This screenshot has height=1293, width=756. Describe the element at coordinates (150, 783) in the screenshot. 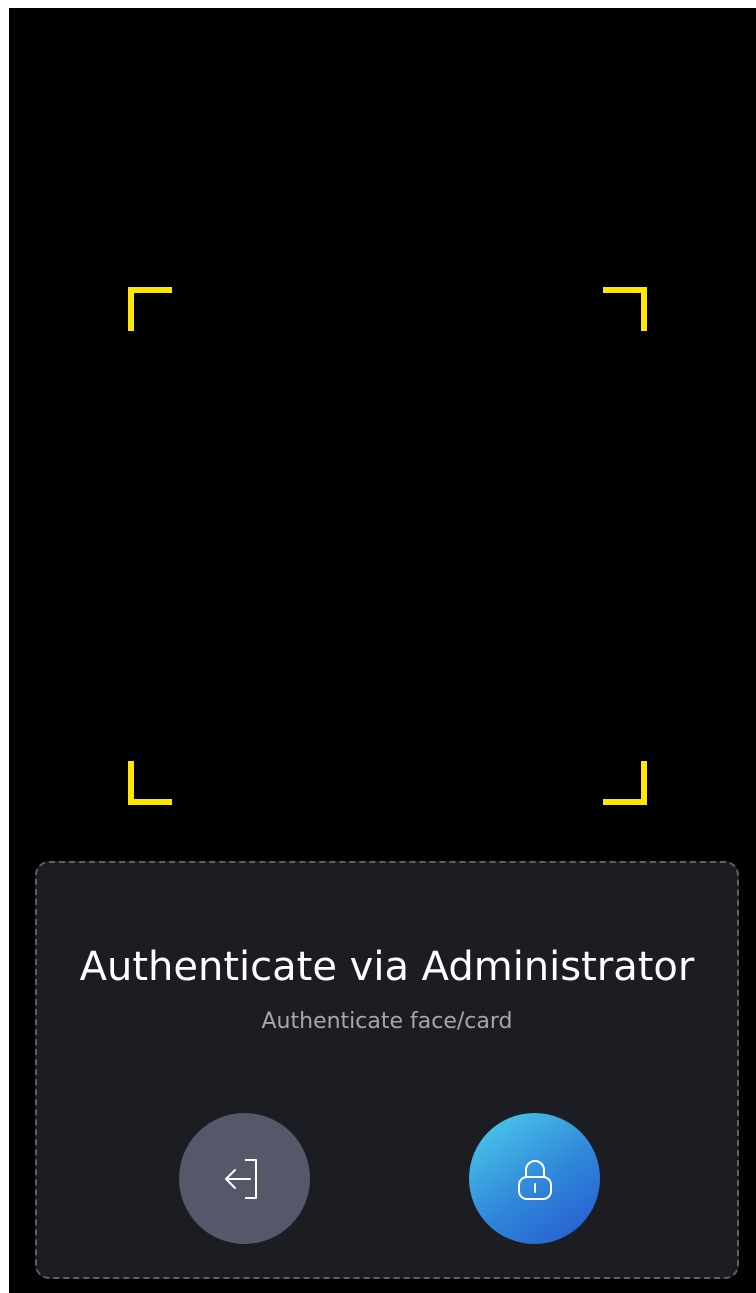

I see `face-frame-corner-bottom-left` at that location.